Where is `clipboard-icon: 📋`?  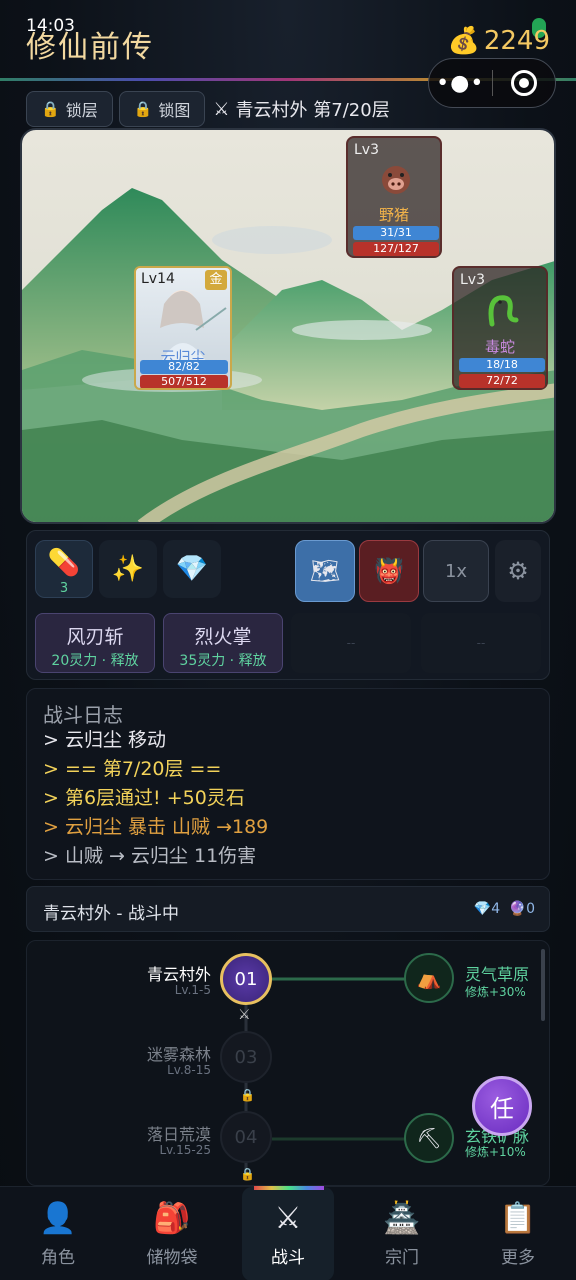
clipboard-icon: 📋 is located at coordinates (518, 1218).